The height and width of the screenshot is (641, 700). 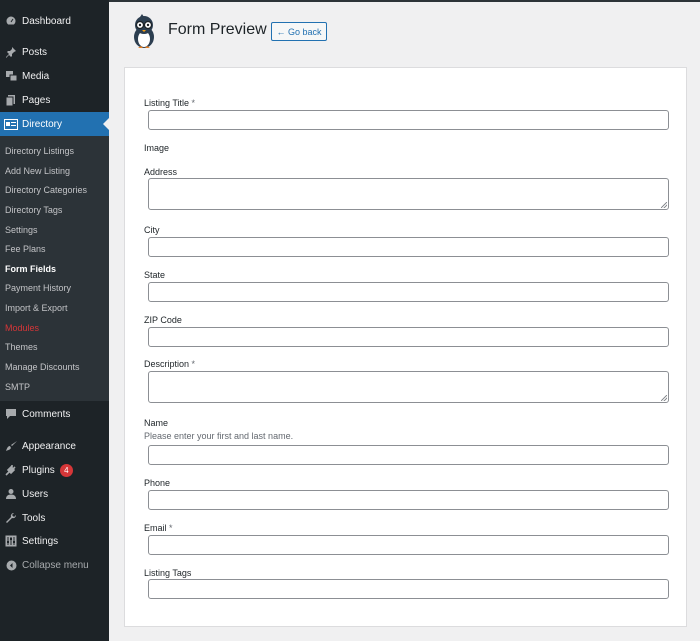 What do you see at coordinates (408, 120) in the screenshot?
I see `listing-title-input` at bounding box center [408, 120].